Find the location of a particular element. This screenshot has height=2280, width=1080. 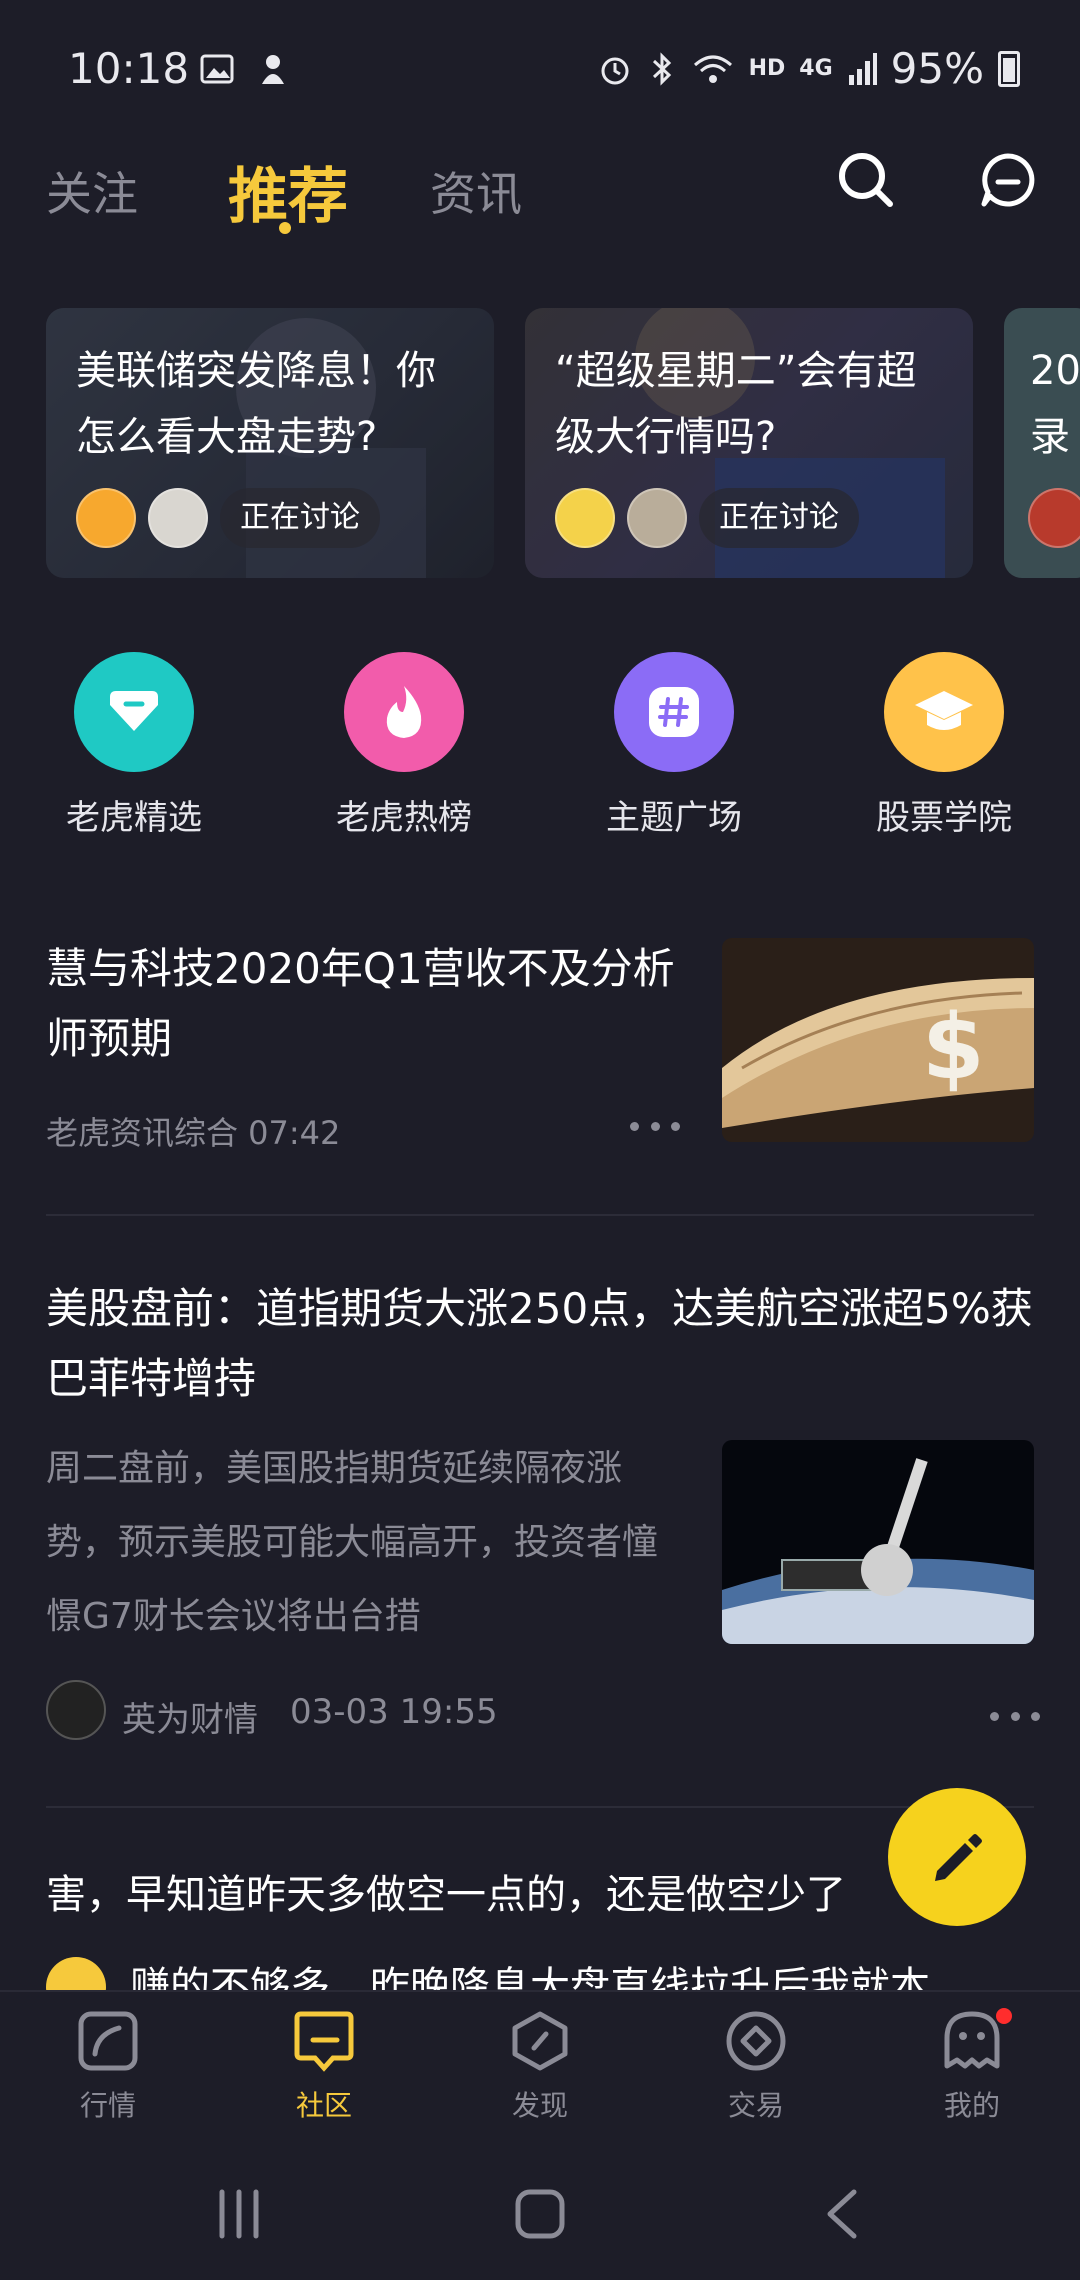

discussion-card: 美联储突发降息！你怎么看大盘走势? 正在讨论 is located at coordinates (270, 443).